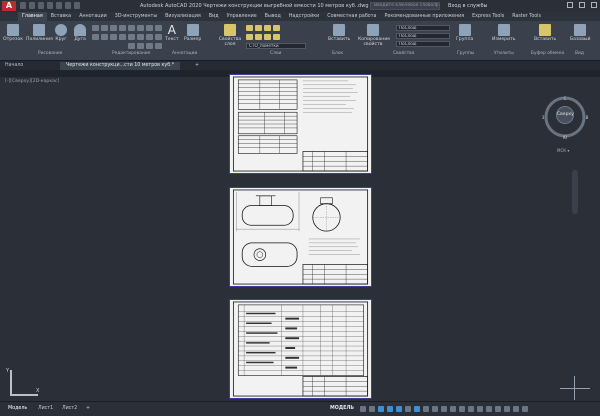 The width and height of the screenshot is (600, 416). Describe the element at coordinates (50, 53) in the screenshot. I see `panel-label-draw: Рисование` at that location.